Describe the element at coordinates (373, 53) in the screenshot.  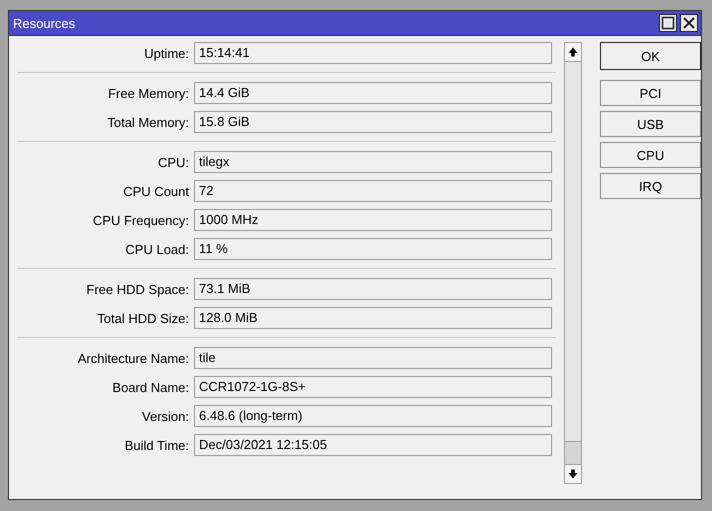
I see `value-field: 15:14:41` at that location.